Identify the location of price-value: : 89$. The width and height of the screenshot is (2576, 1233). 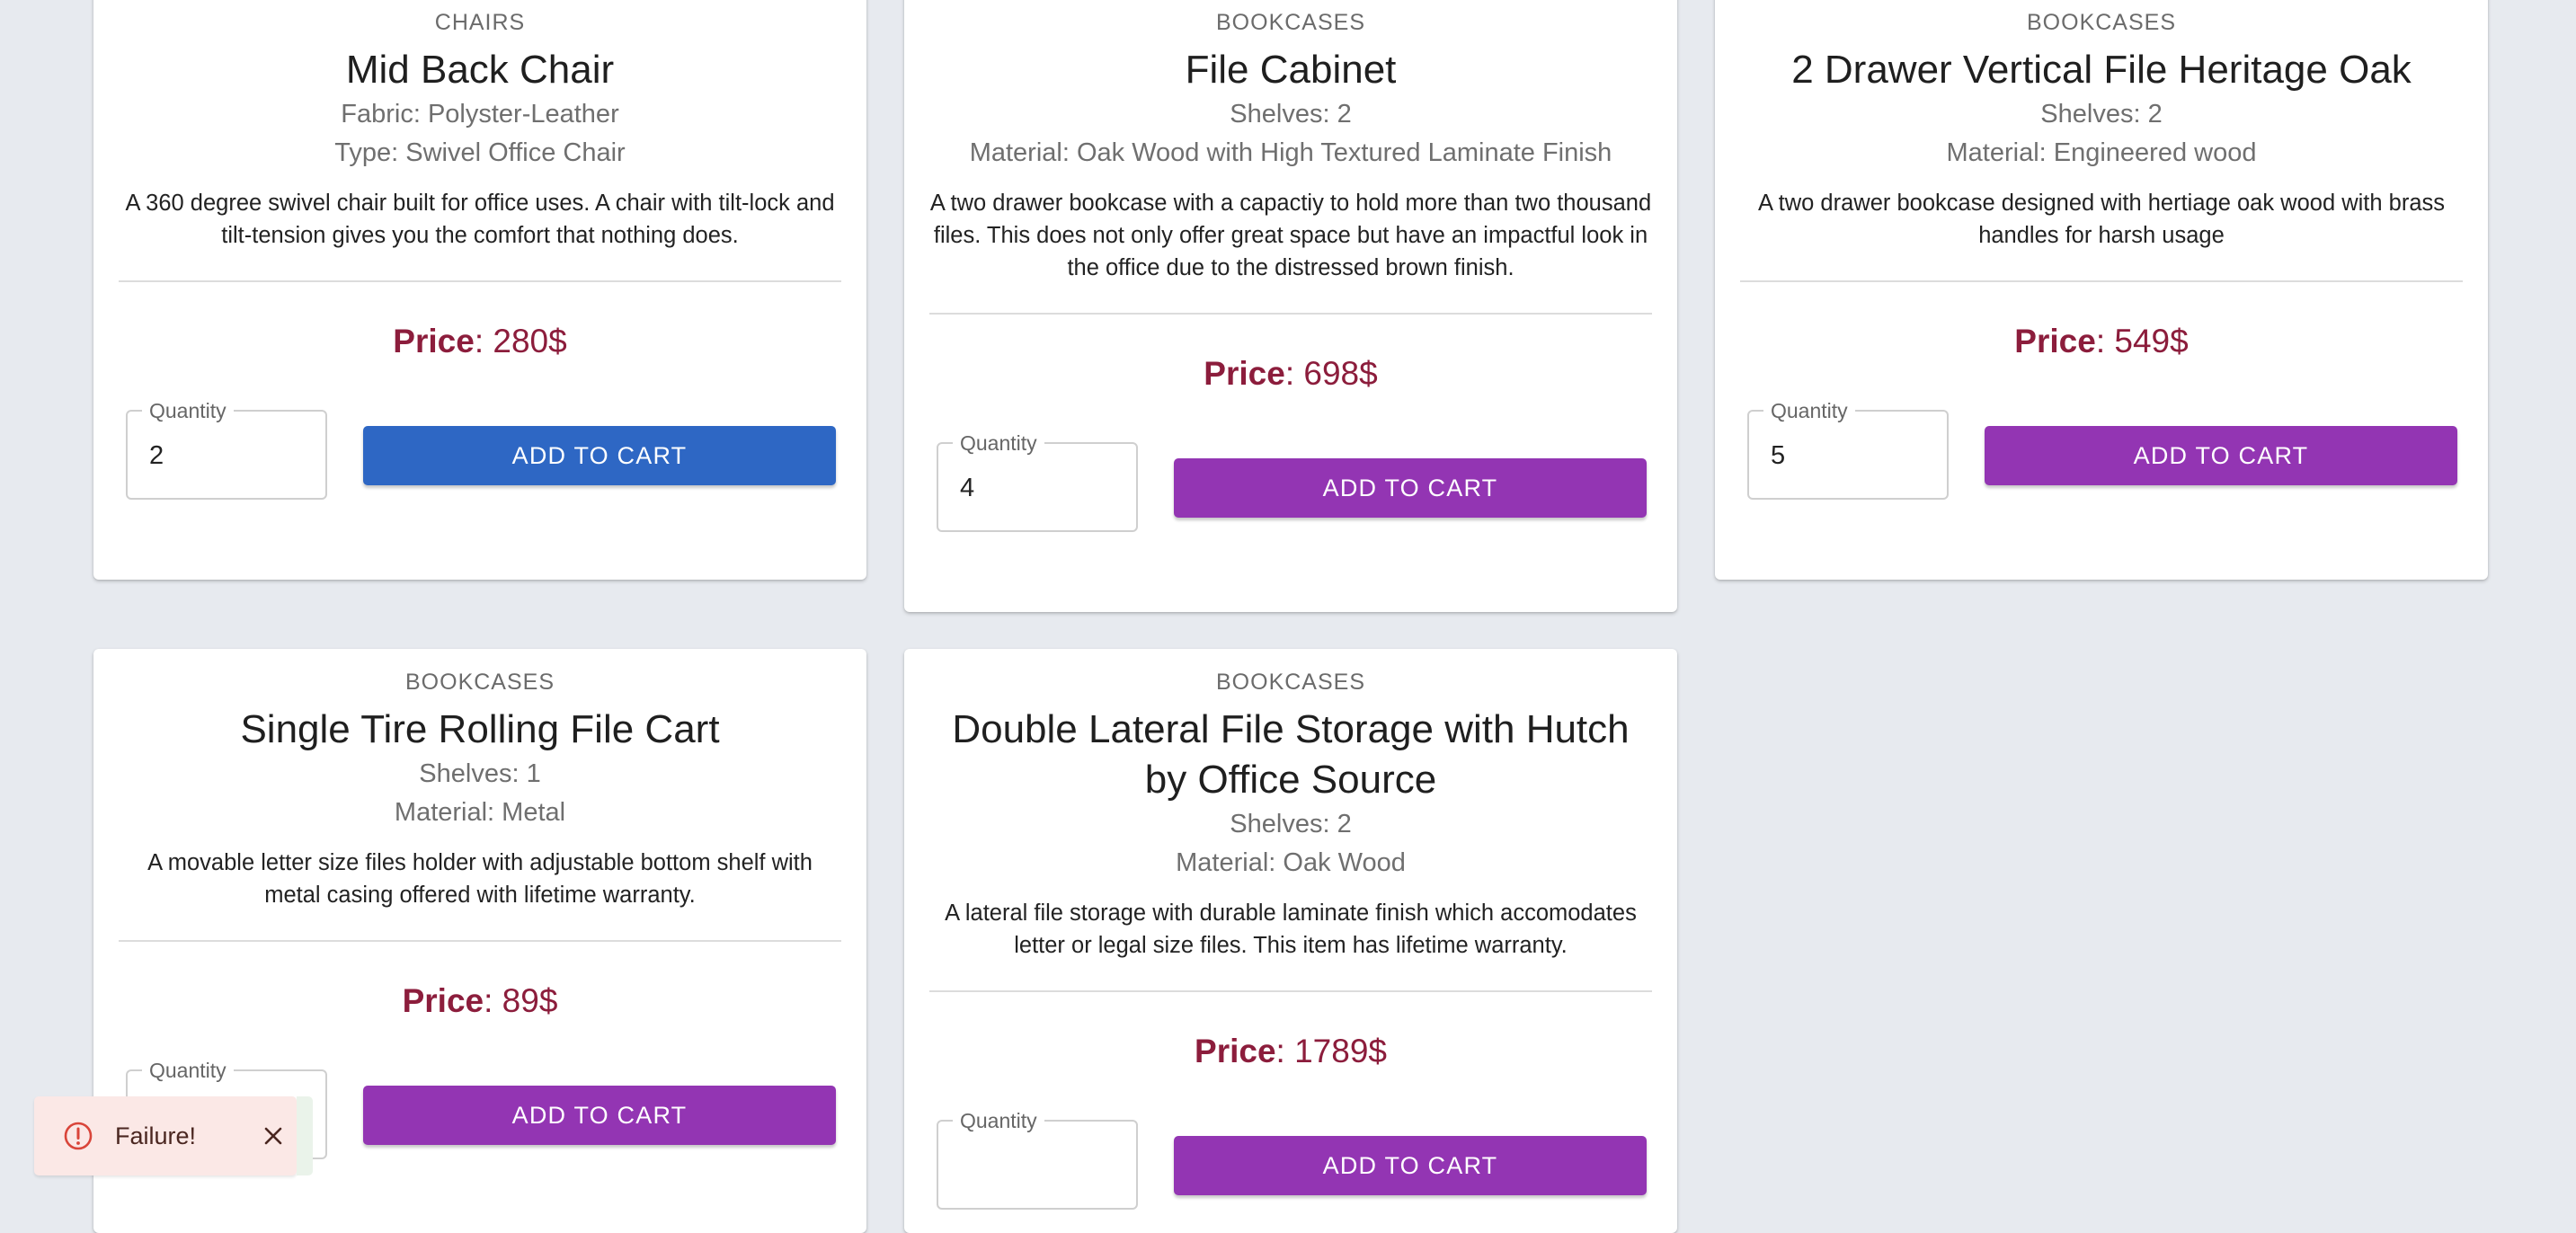
(521, 1000).